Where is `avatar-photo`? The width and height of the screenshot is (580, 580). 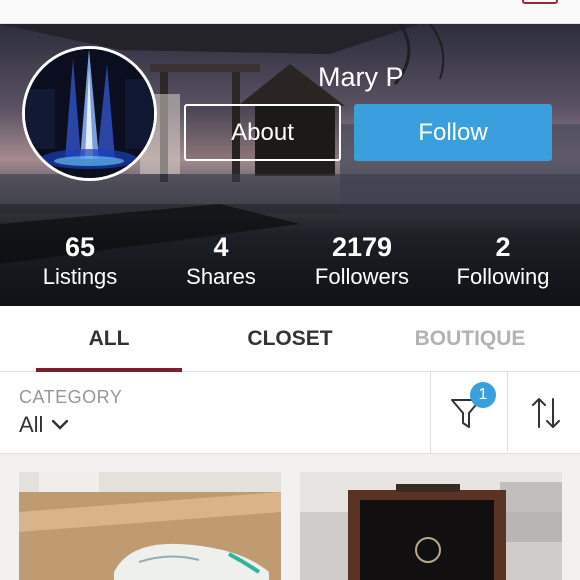 avatar-photo is located at coordinates (89, 113).